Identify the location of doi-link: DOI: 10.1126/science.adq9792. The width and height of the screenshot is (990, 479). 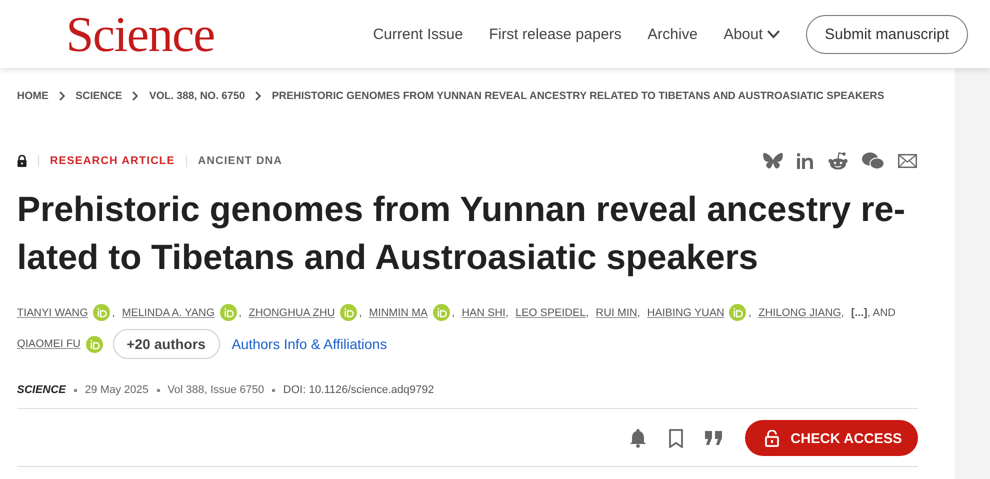
(358, 390).